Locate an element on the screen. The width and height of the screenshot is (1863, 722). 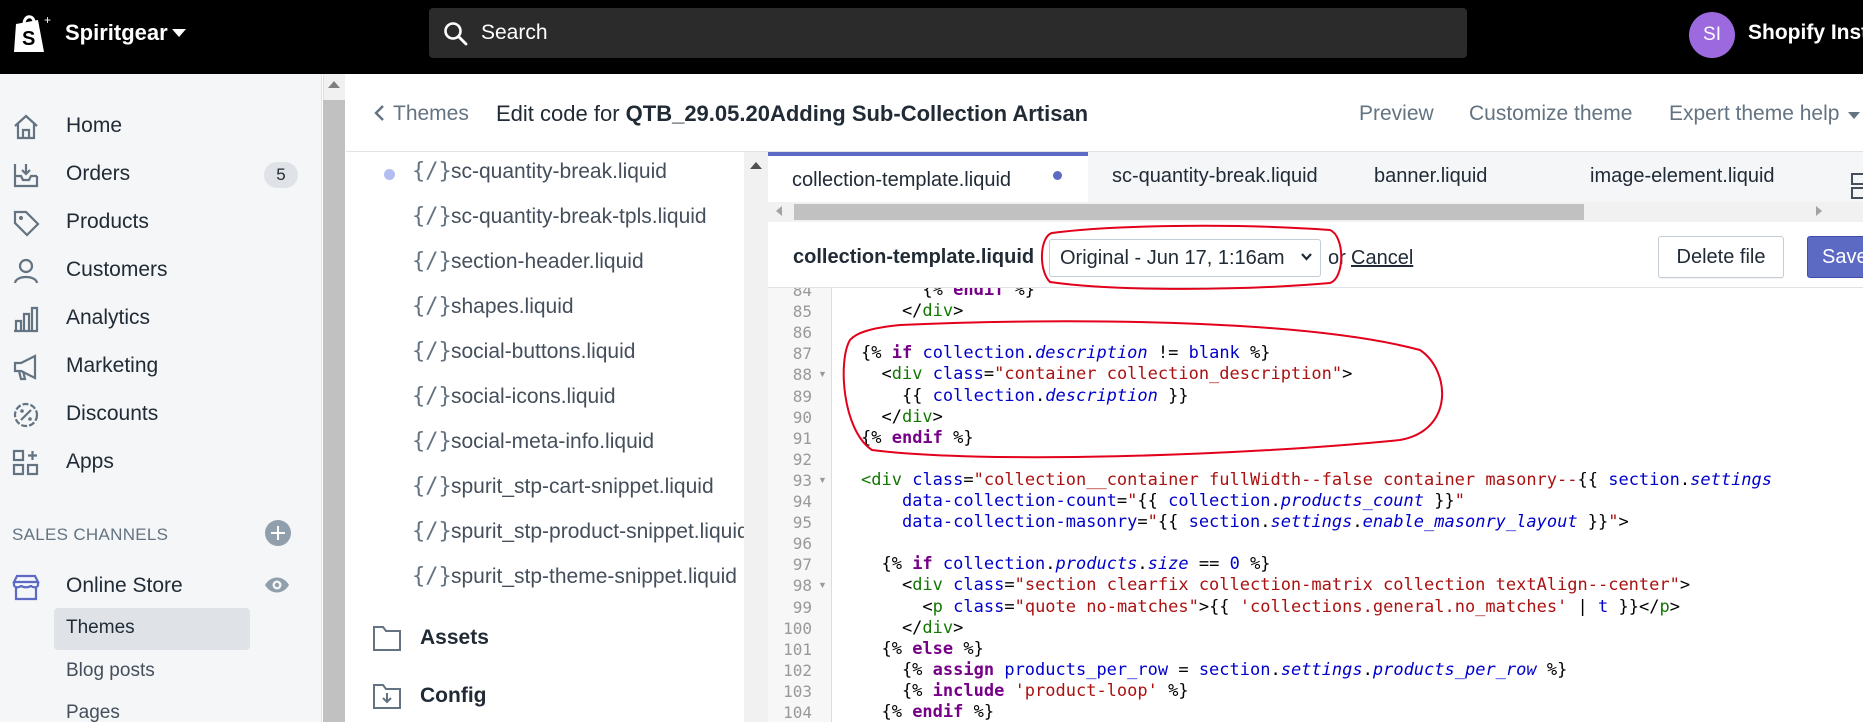
search-bar is located at coordinates (948, 33).